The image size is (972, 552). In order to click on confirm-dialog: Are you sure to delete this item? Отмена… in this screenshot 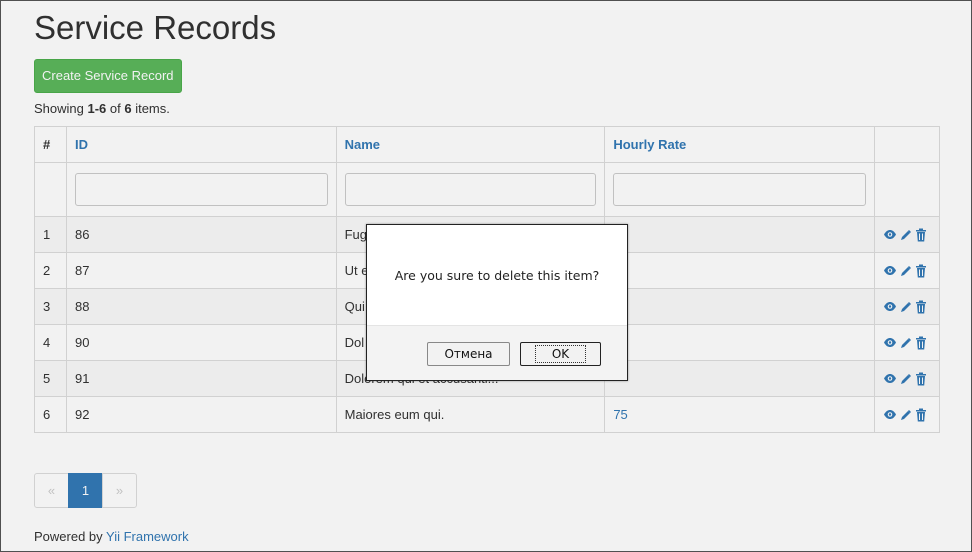, I will do `click(497, 302)`.